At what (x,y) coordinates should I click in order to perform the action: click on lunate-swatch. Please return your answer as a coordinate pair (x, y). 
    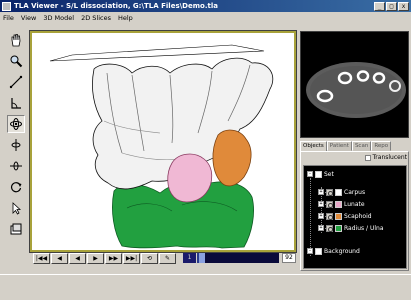
    Looking at the image, I should click on (338, 204).